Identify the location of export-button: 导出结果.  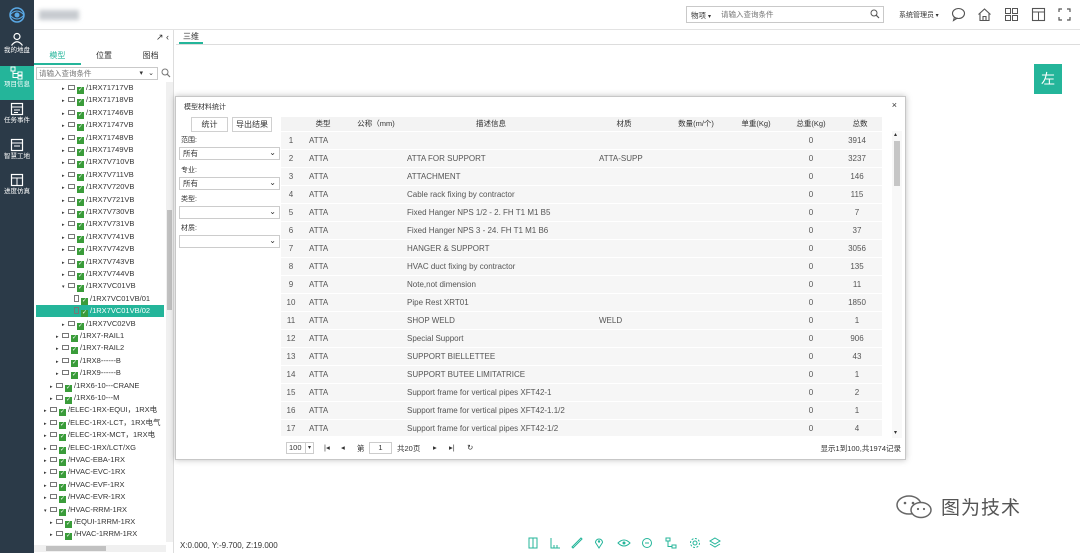
(252, 124).